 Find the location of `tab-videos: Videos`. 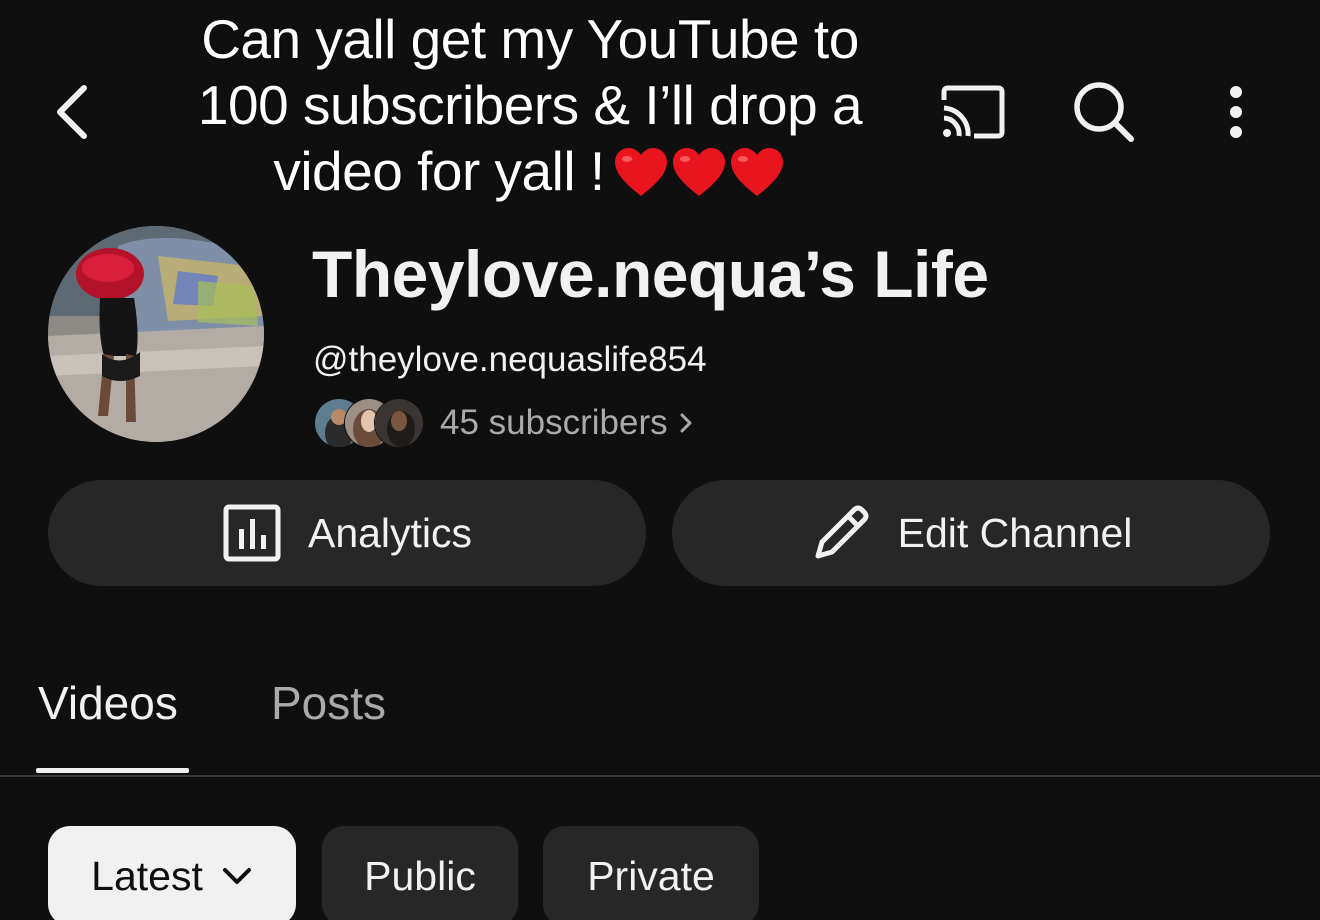

tab-videos: Videos is located at coordinates (108, 703).